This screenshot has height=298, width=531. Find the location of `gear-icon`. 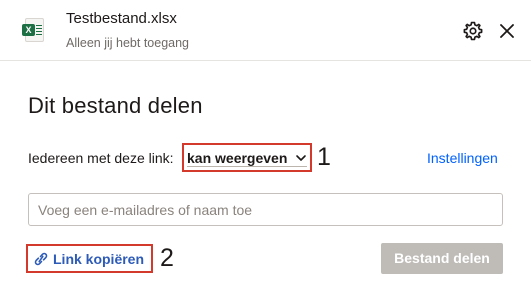

gear-icon is located at coordinates (473, 31).